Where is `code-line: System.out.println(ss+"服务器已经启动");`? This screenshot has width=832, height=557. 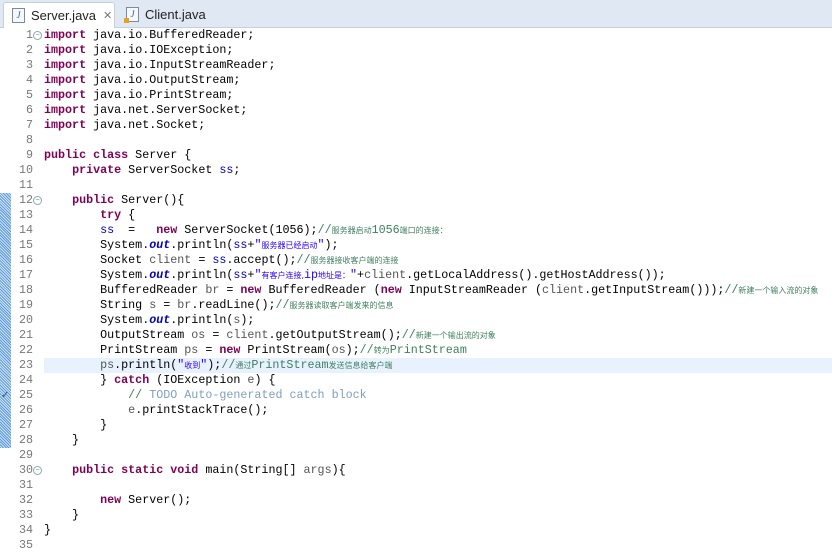 code-line: System.out.println(ss+"服务器已经启动"); is located at coordinates (191, 245).